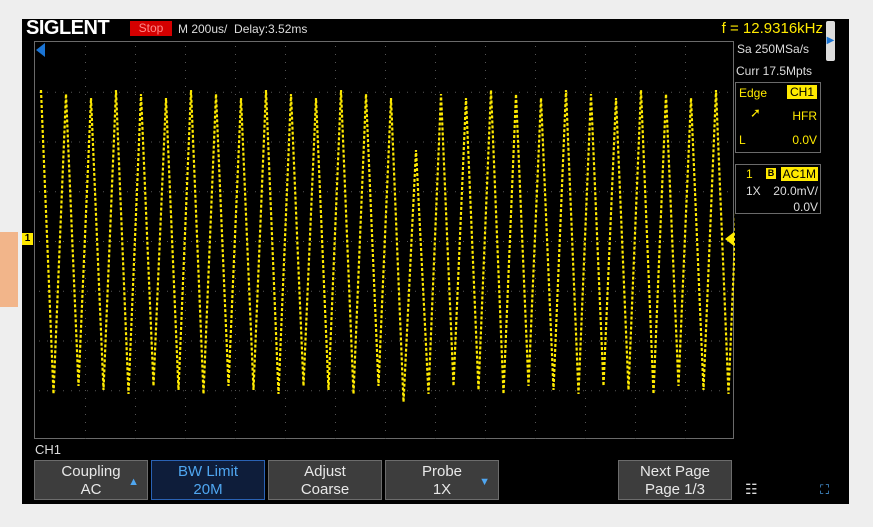 The height and width of the screenshot is (527, 873). I want to click on side-tab, so click(9, 269).